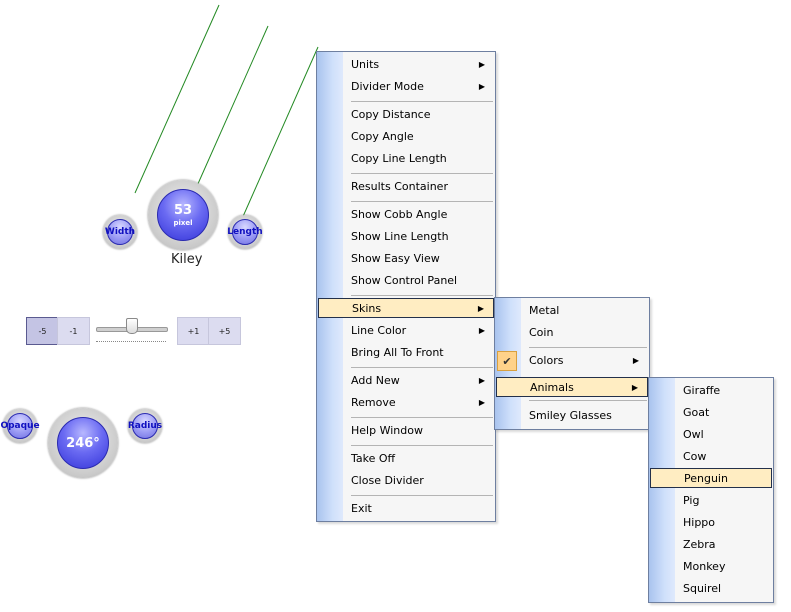 This screenshot has width=791, height=612. Describe the element at coordinates (711, 413) in the screenshot. I see `menu-item-goat: Goat` at that location.